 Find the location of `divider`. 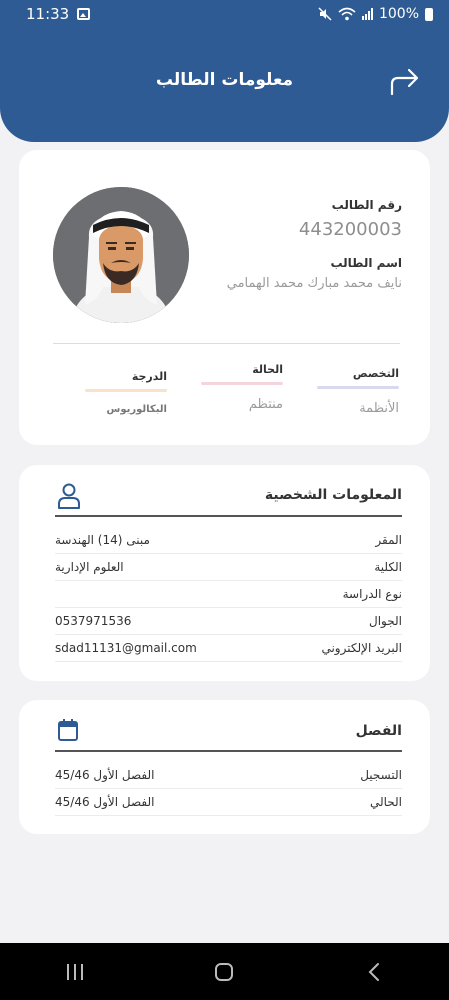

divider is located at coordinates (226, 343).